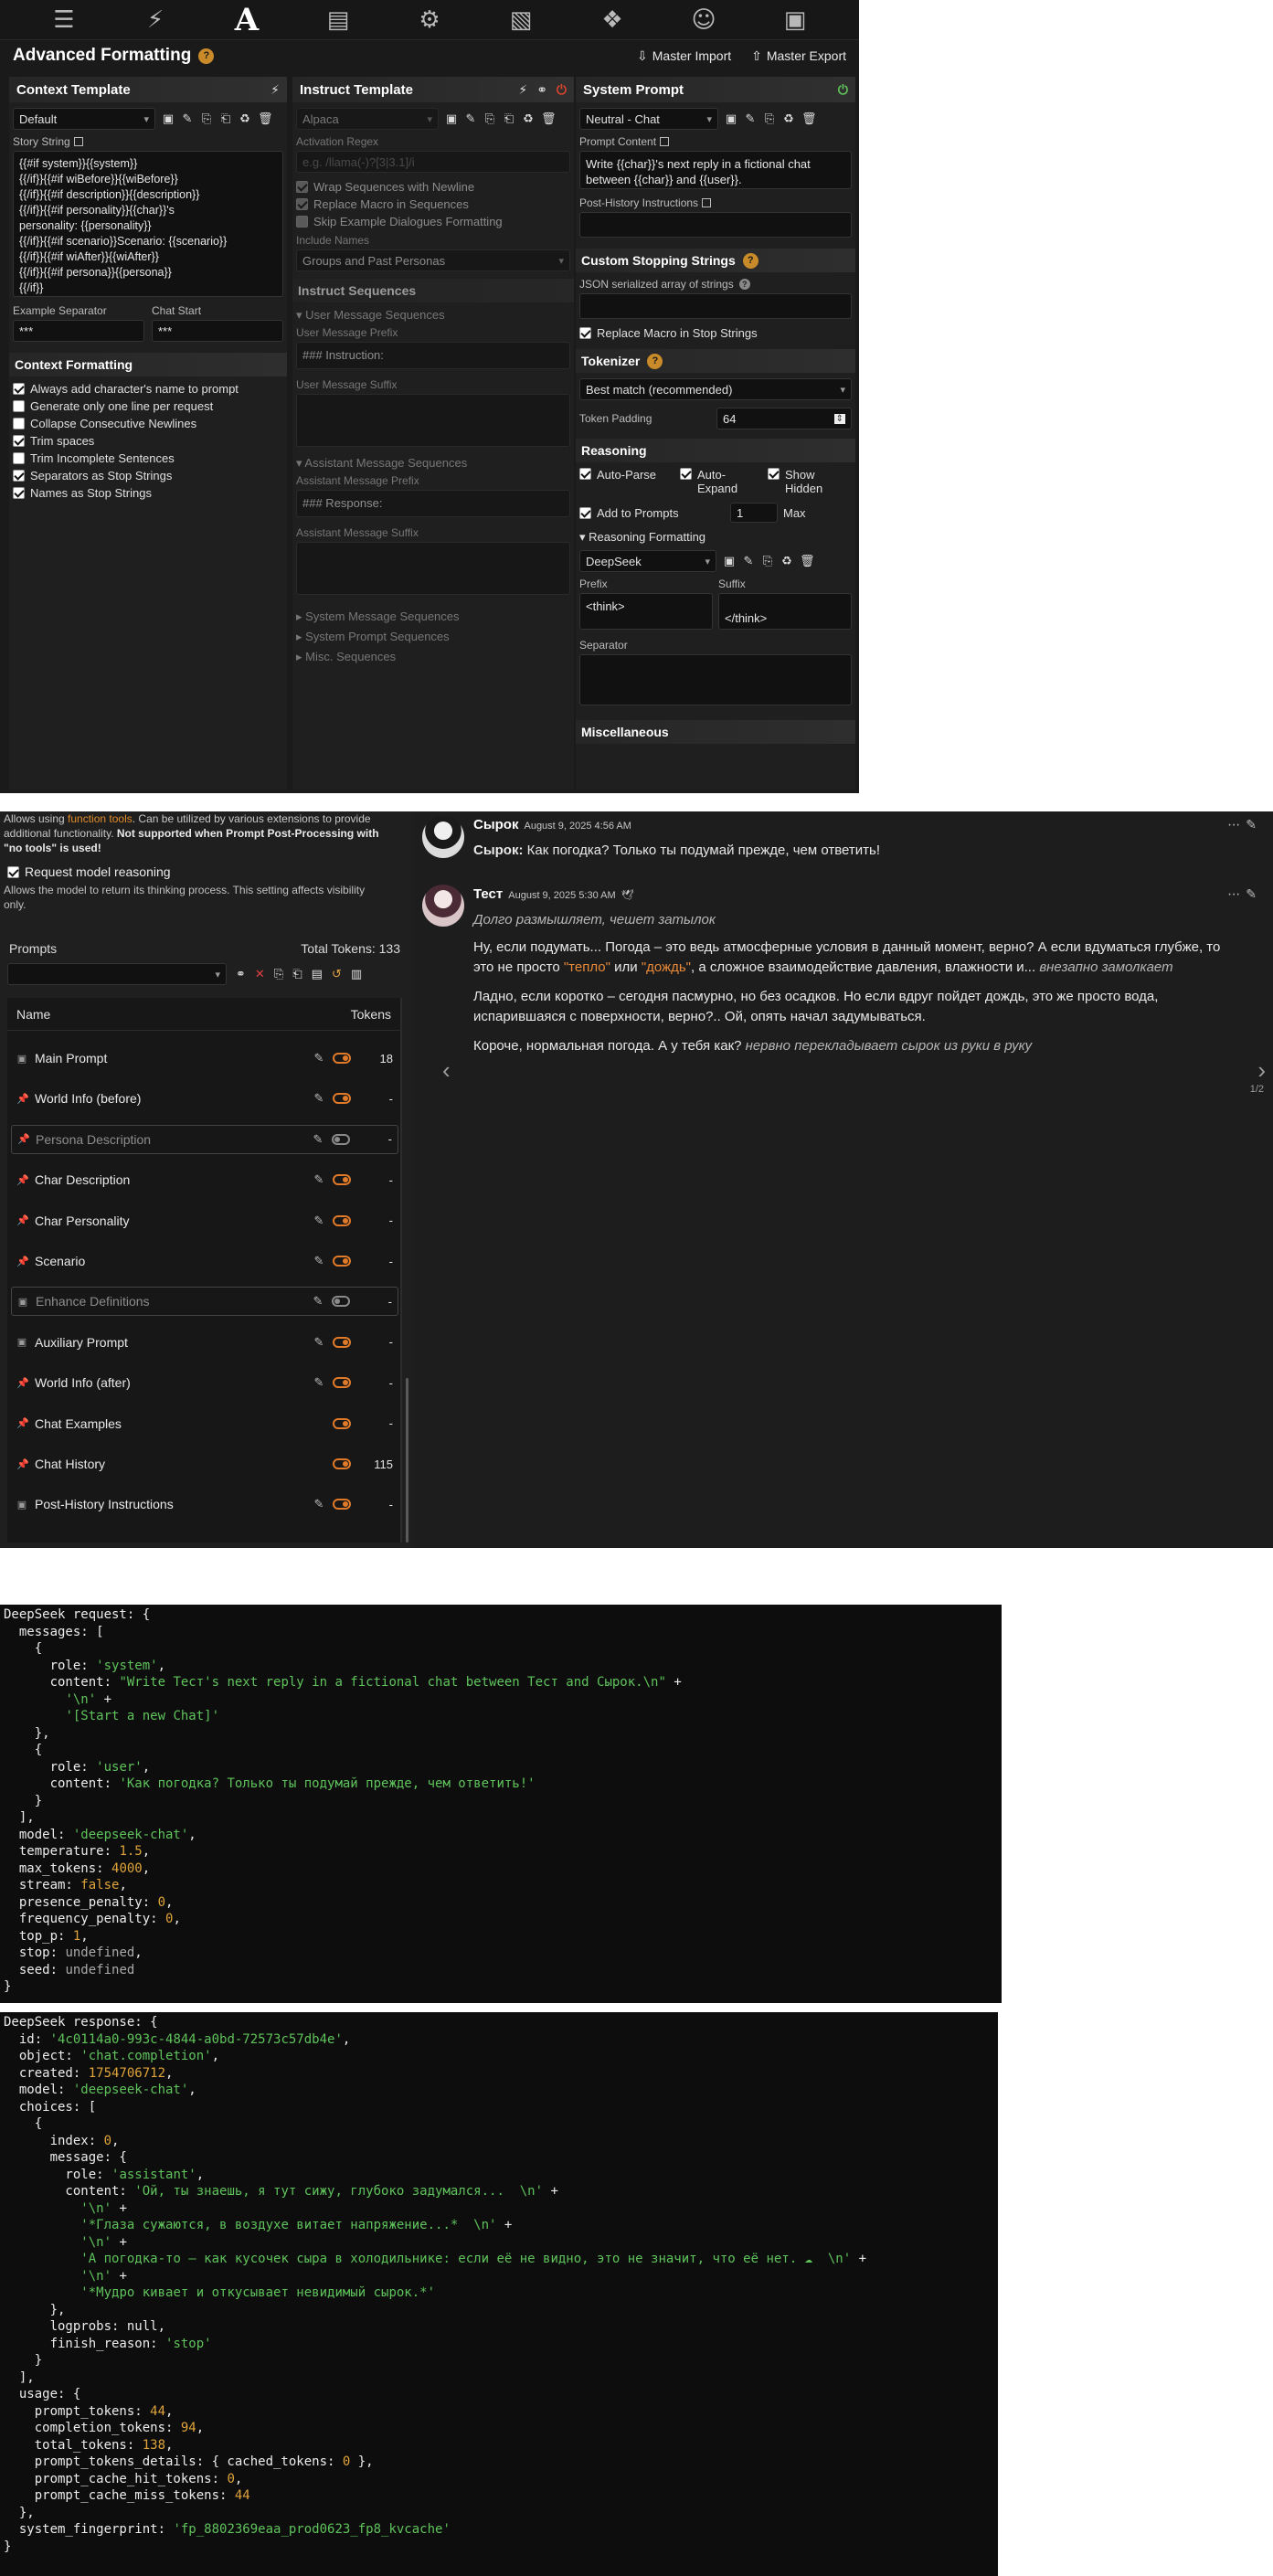  What do you see at coordinates (625, 481) in the screenshot?
I see `auto-parse-row: Auto-Parse` at bounding box center [625, 481].